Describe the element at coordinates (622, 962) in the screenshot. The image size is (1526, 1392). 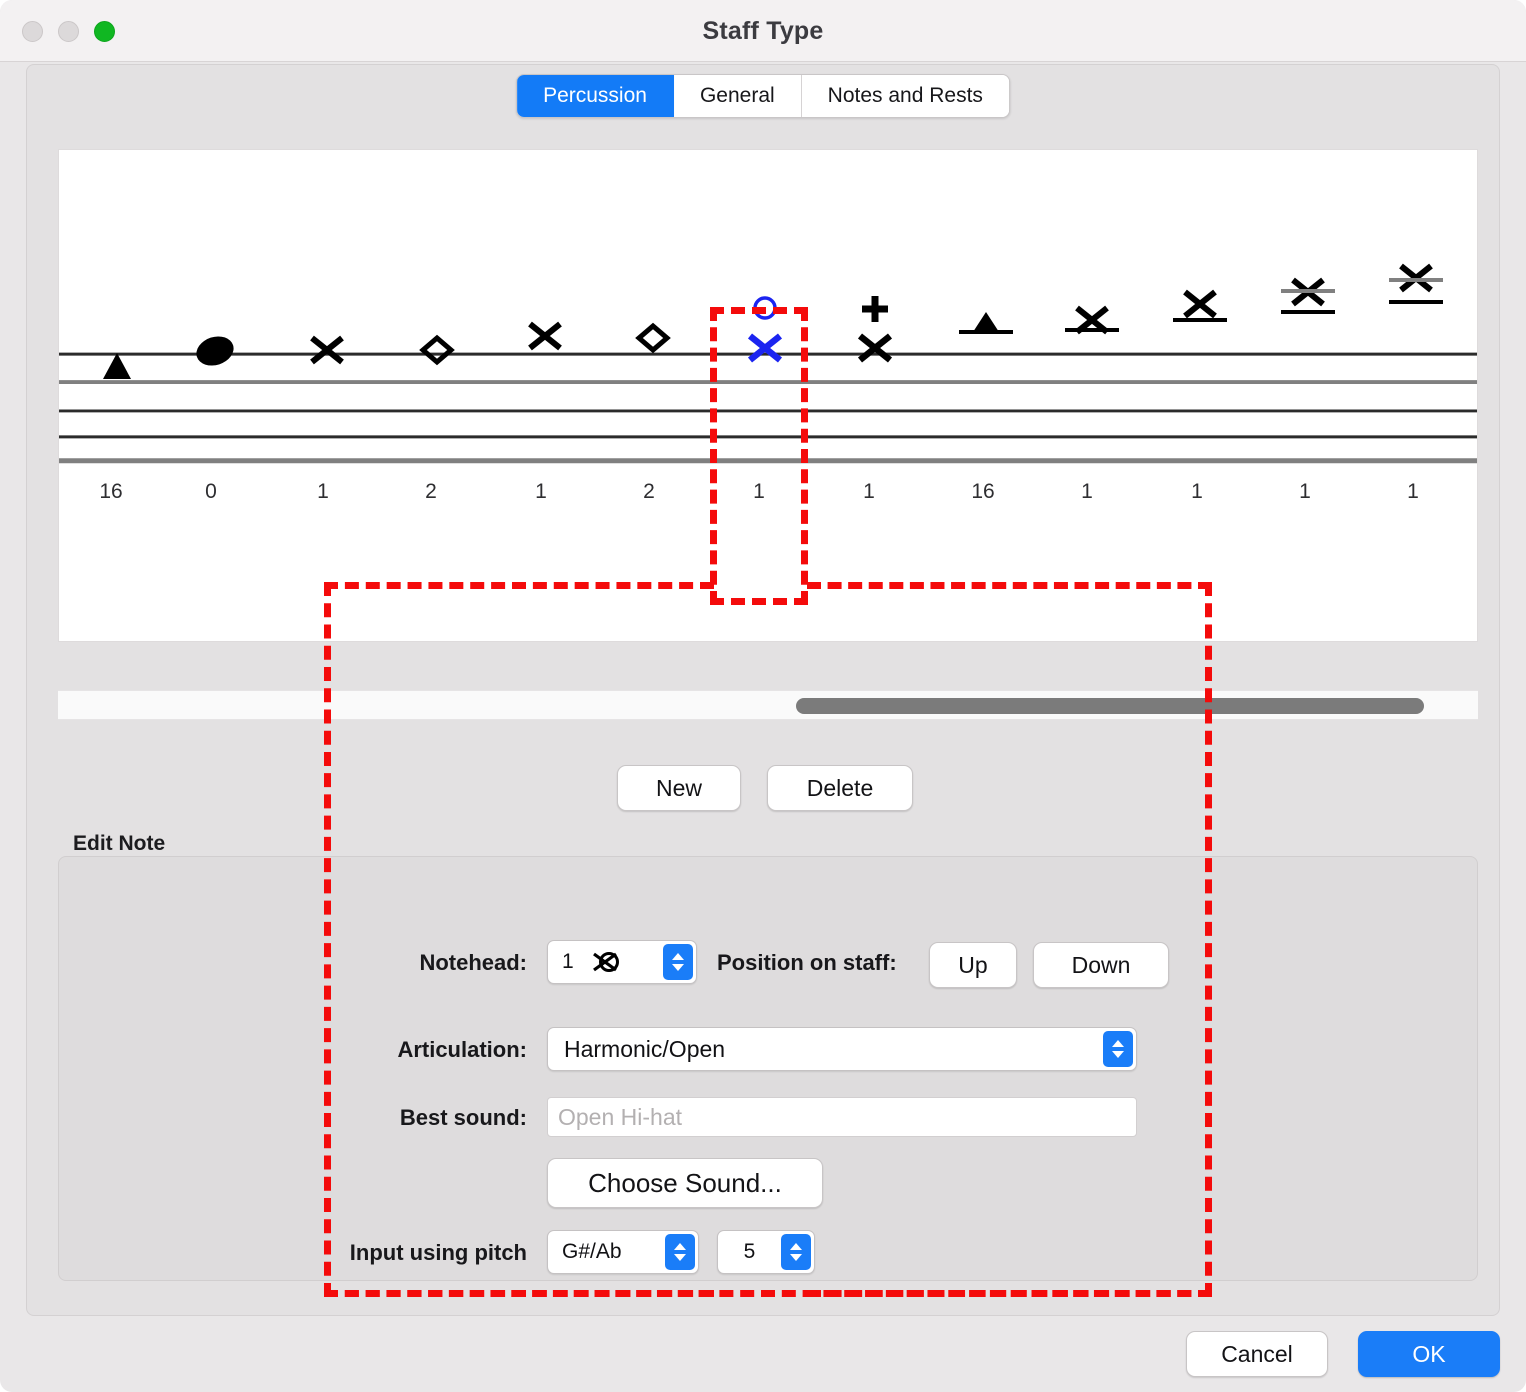
I see `notehead-stepper: 1` at that location.